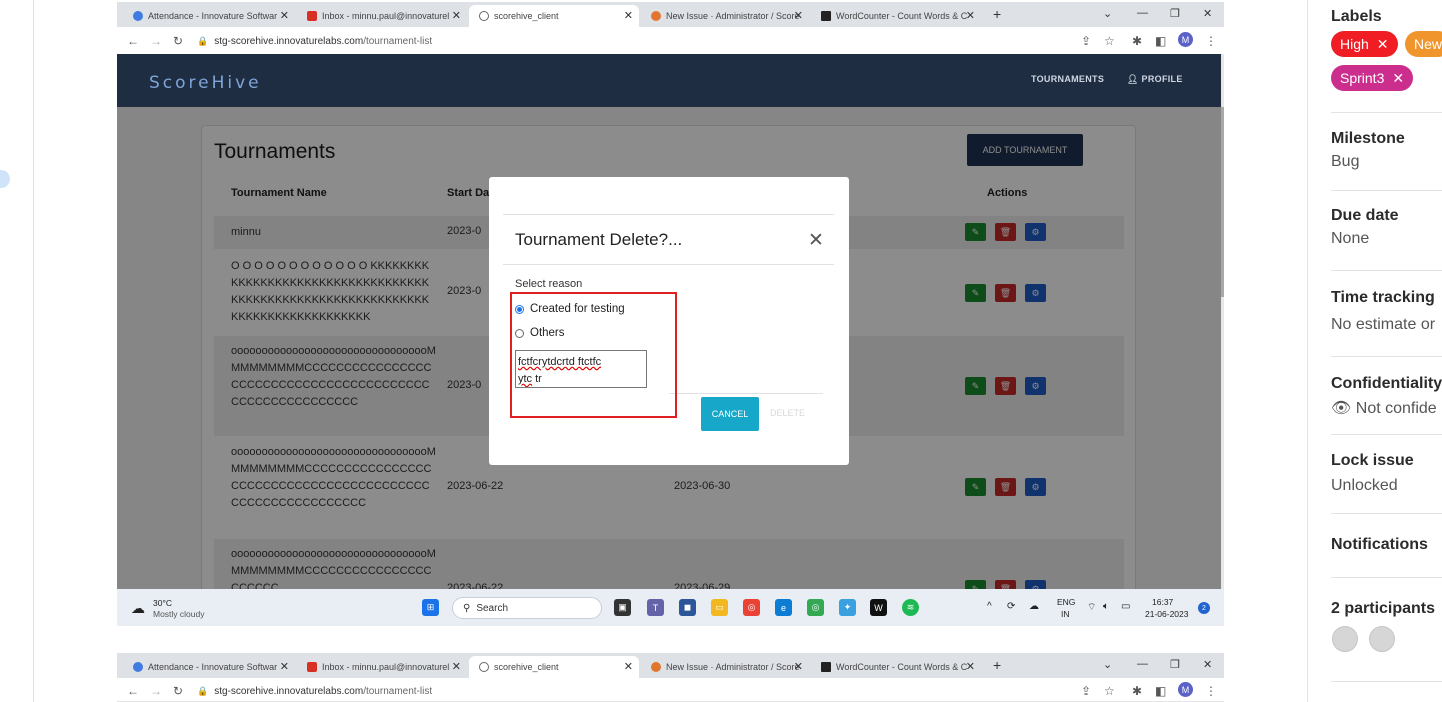 The height and width of the screenshot is (702, 1442). Describe the element at coordinates (1372, 78) in the screenshot. I see `label-sprint3: Sprint3 ✕` at that location.